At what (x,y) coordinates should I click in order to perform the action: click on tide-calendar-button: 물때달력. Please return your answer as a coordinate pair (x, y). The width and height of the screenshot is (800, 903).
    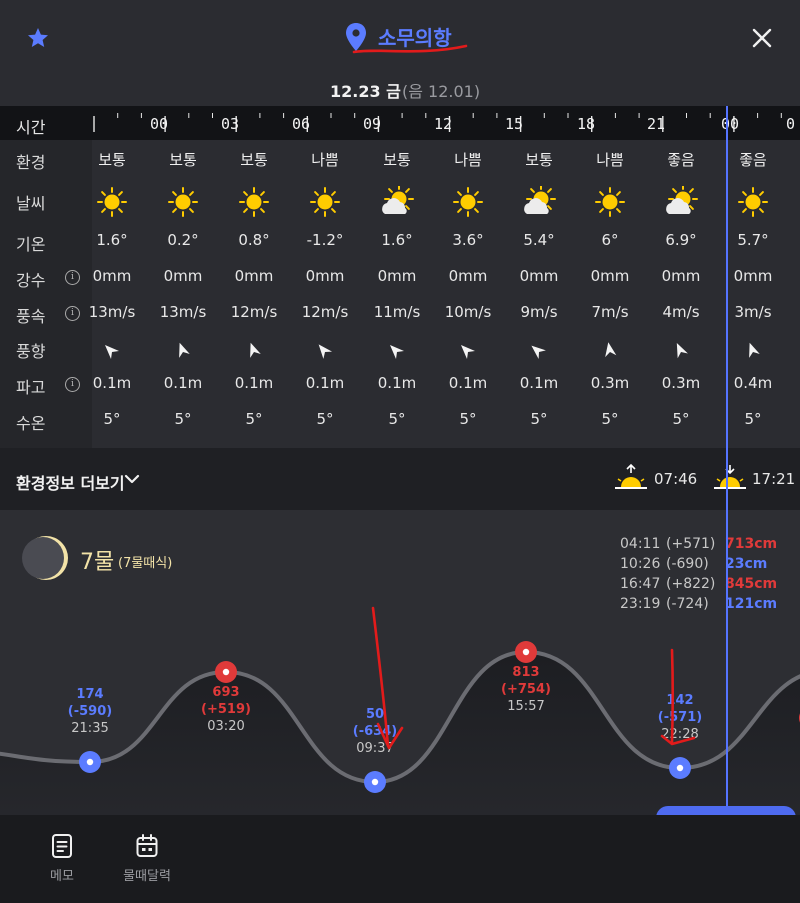
    Looking at the image, I should click on (147, 858).